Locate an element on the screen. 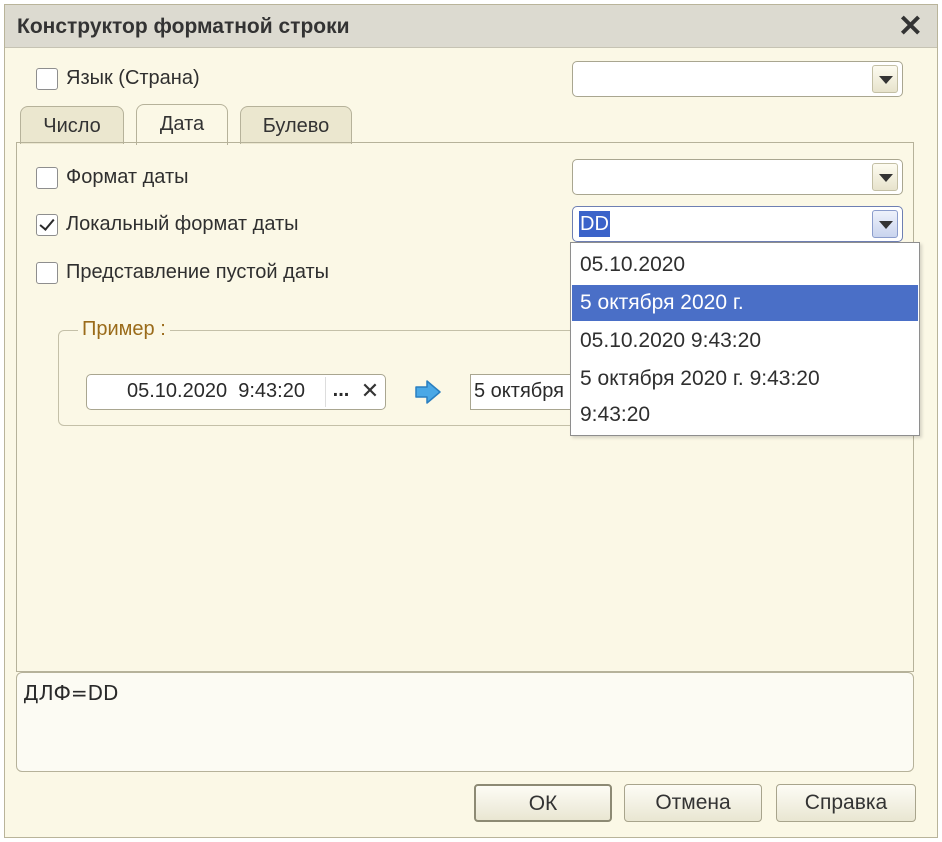  clear-icon: ✕ is located at coordinates (370, 392).